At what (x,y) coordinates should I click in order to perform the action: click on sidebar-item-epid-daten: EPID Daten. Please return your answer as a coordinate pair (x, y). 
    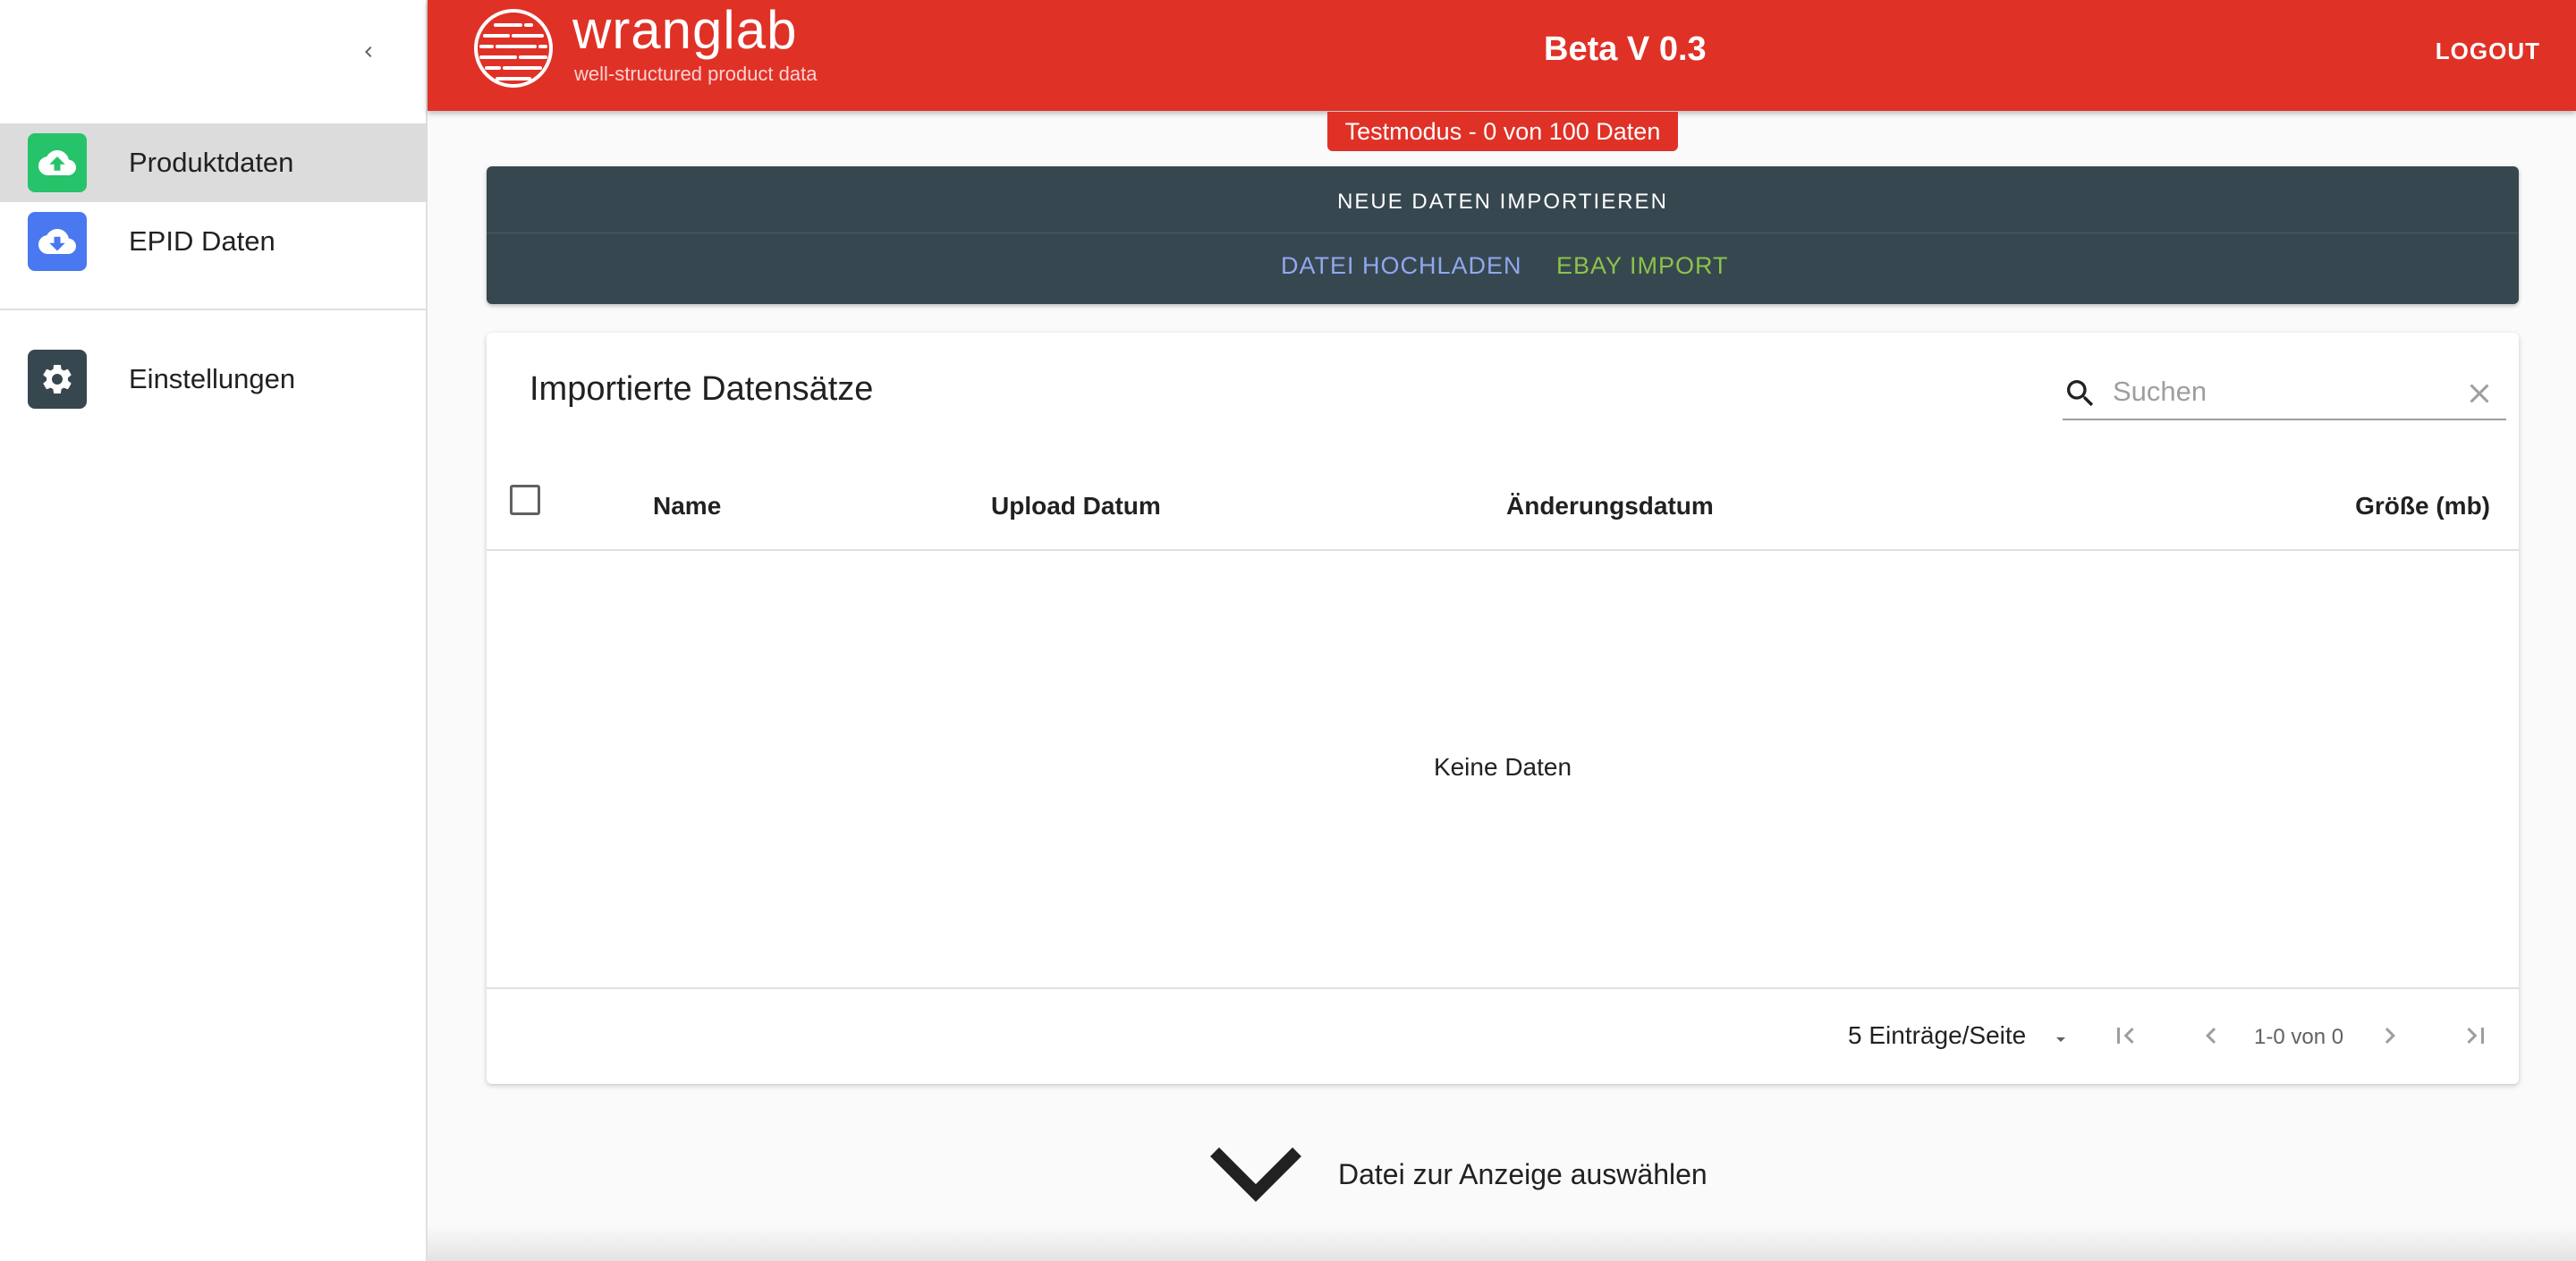
    Looking at the image, I should click on (214, 241).